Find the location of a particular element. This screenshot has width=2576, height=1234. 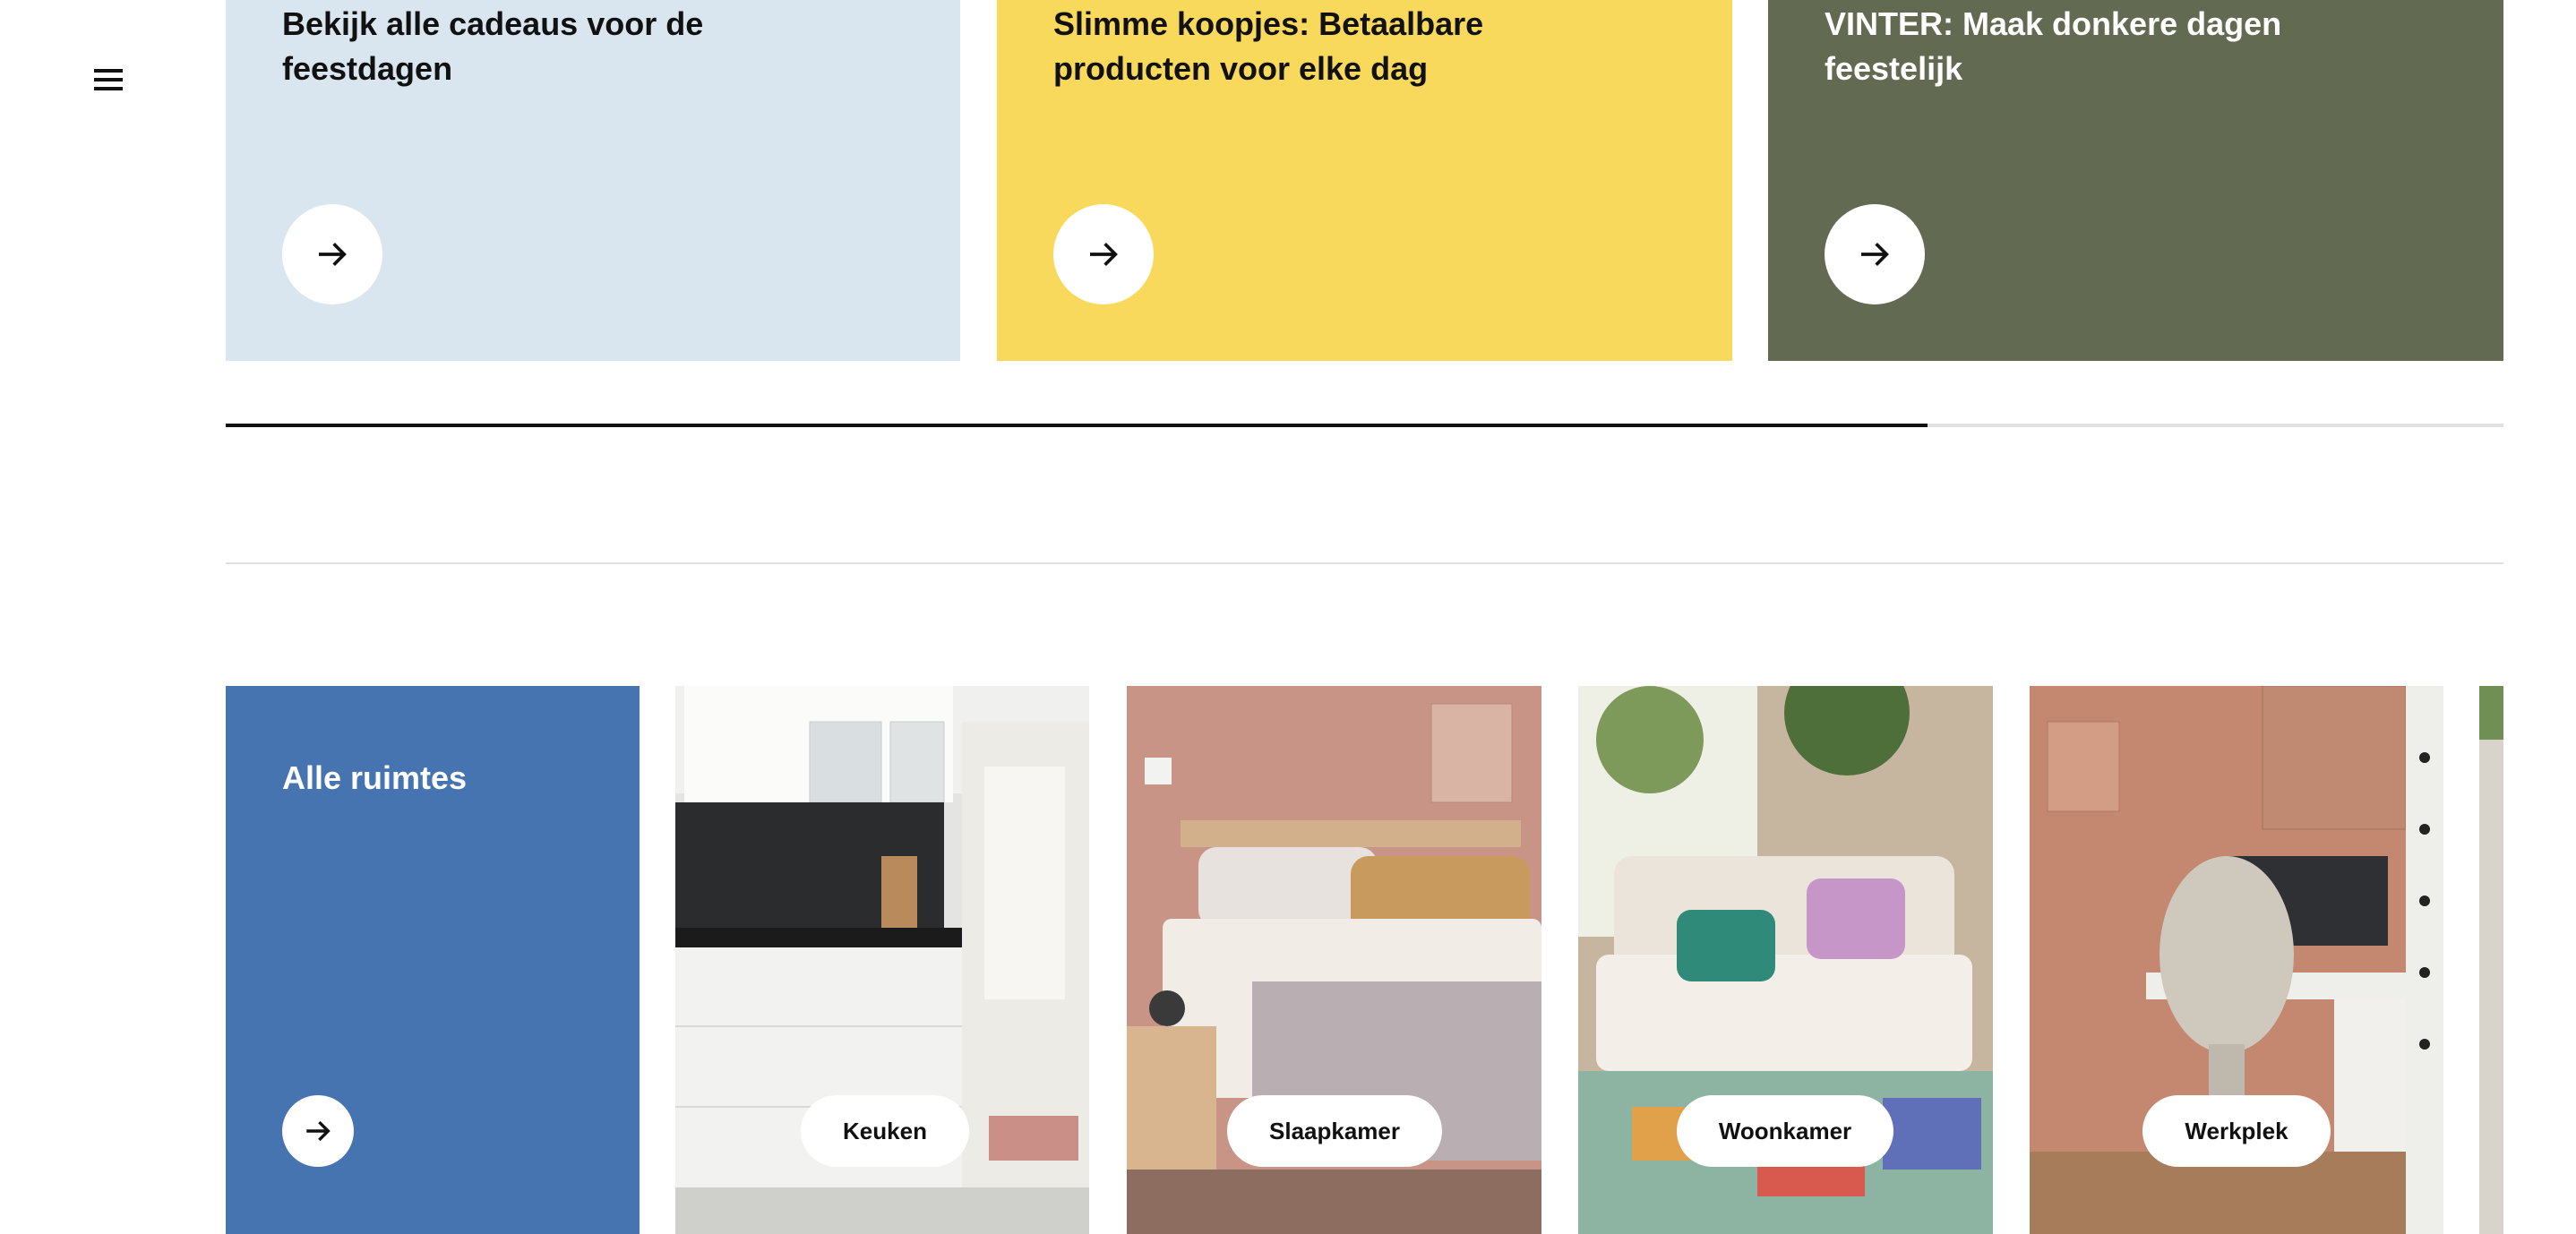

carousel-scrollbar is located at coordinates (1364, 426).